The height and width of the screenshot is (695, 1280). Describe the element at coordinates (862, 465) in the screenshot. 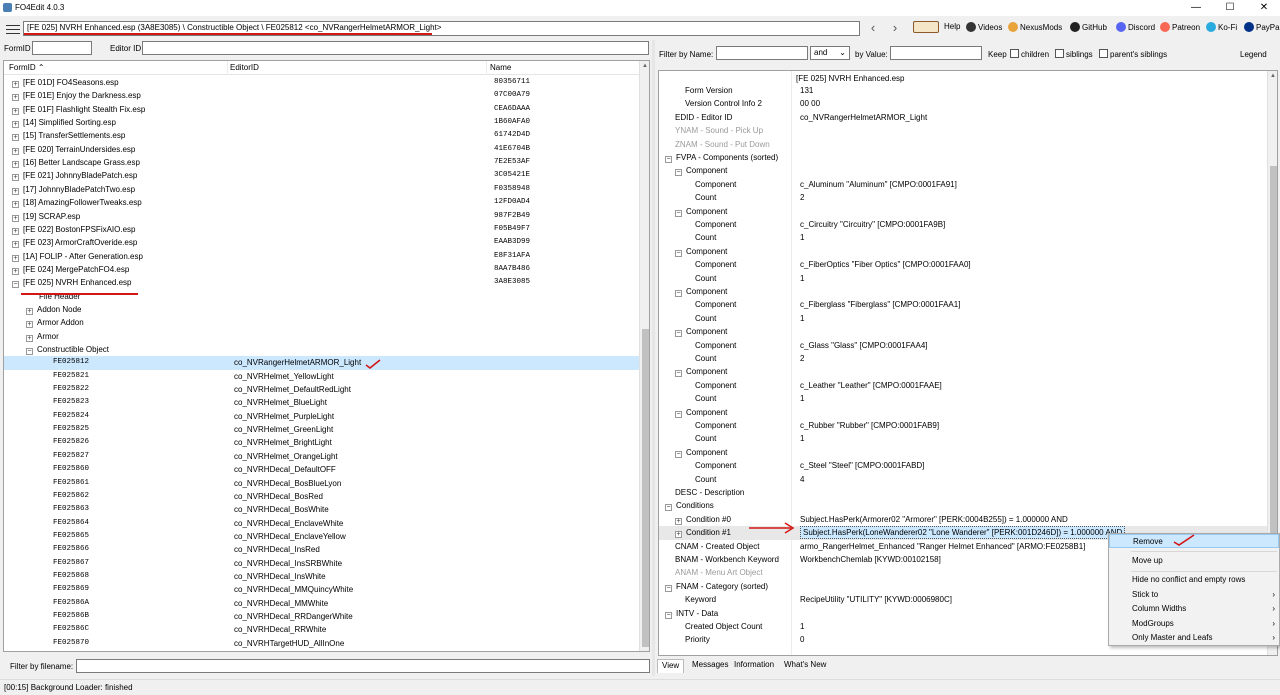

I see `field-value: c_Steel "Steel" [CMPO:0001FABD]` at that location.